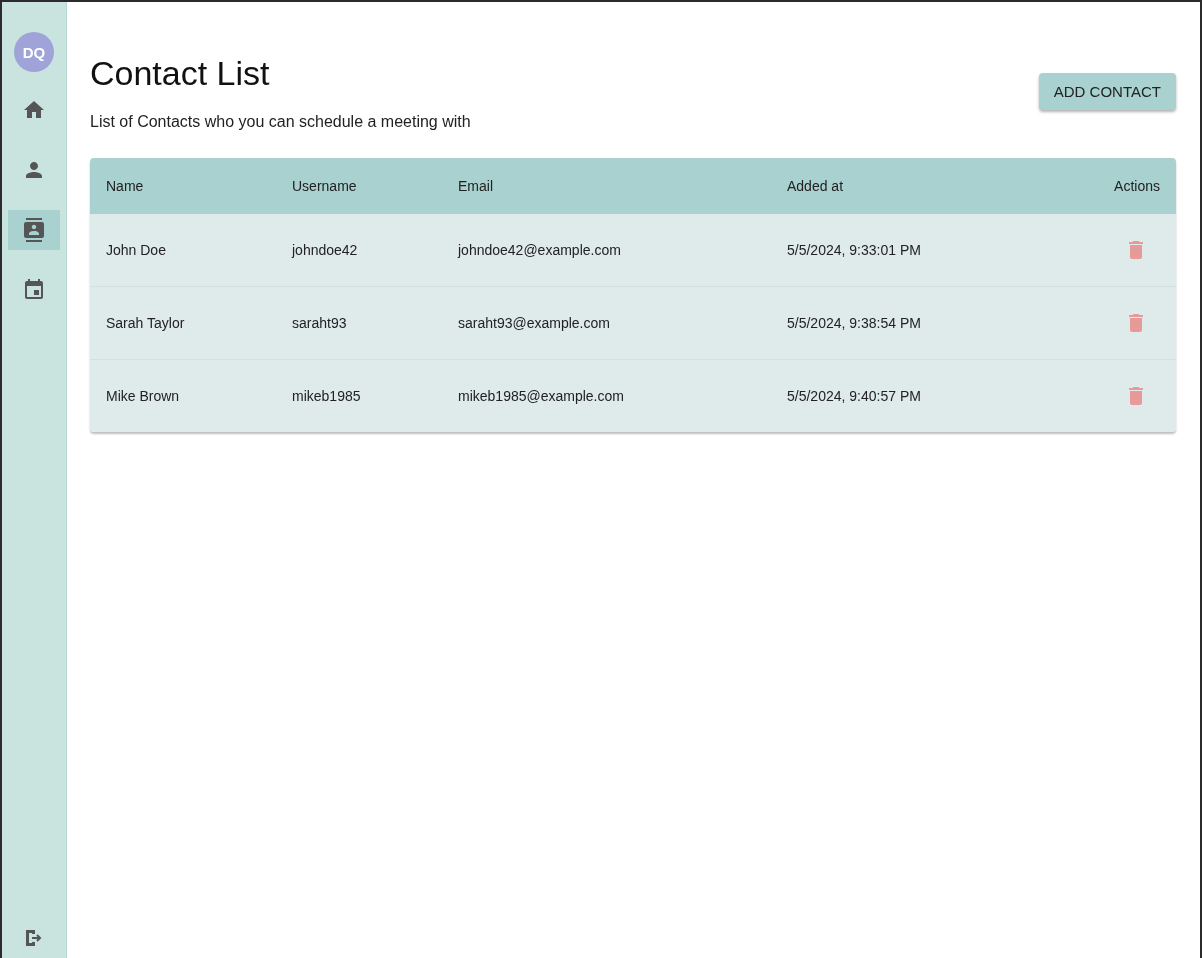  What do you see at coordinates (125, 186) in the screenshot?
I see `column-header: Name` at bounding box center [125, 186].